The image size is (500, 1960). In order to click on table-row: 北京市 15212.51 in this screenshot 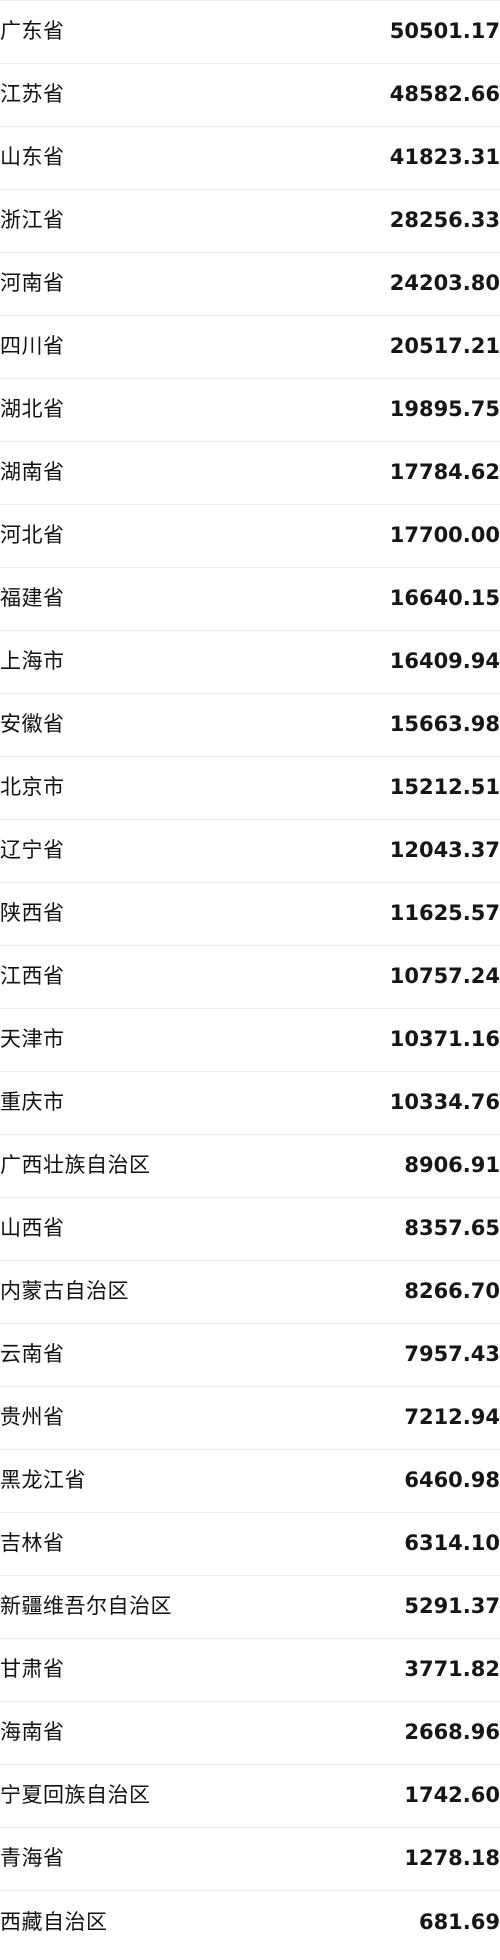, I will do `click(250, 788)`.